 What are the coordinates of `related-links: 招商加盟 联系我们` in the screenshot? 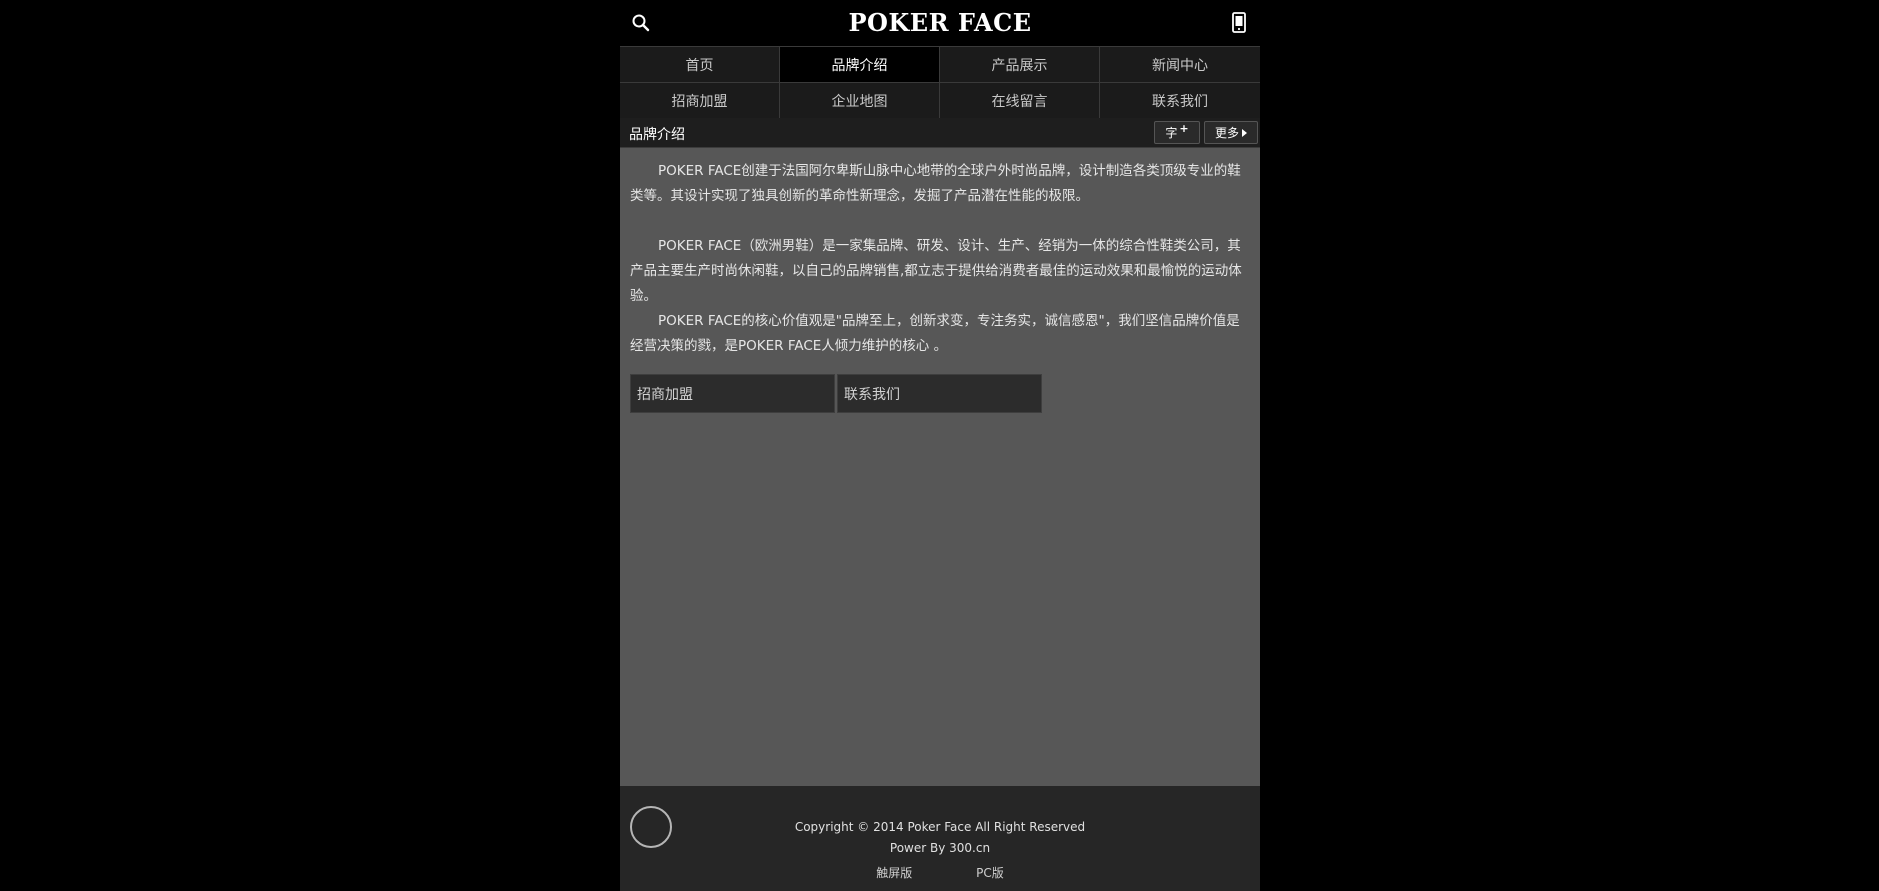 It's located at (836, 393).